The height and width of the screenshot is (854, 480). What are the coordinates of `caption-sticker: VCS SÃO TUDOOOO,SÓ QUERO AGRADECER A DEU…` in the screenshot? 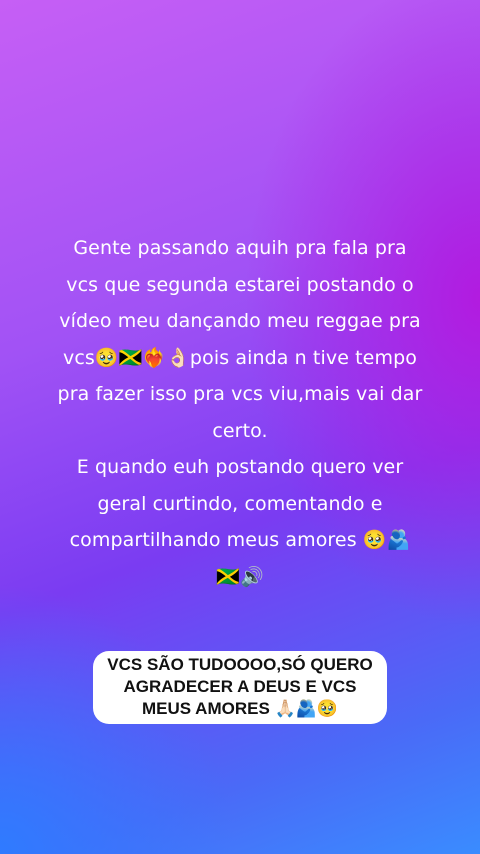 It's located at (240, 687).